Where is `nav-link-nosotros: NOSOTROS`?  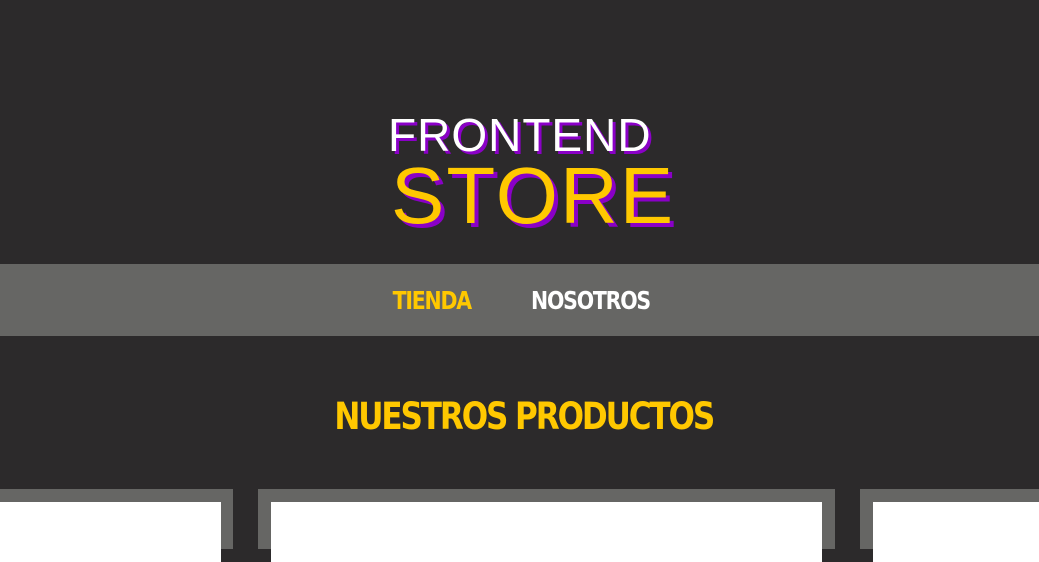
nav-link-nosotros: NOSOTROS is located at coordinates (591, 300).